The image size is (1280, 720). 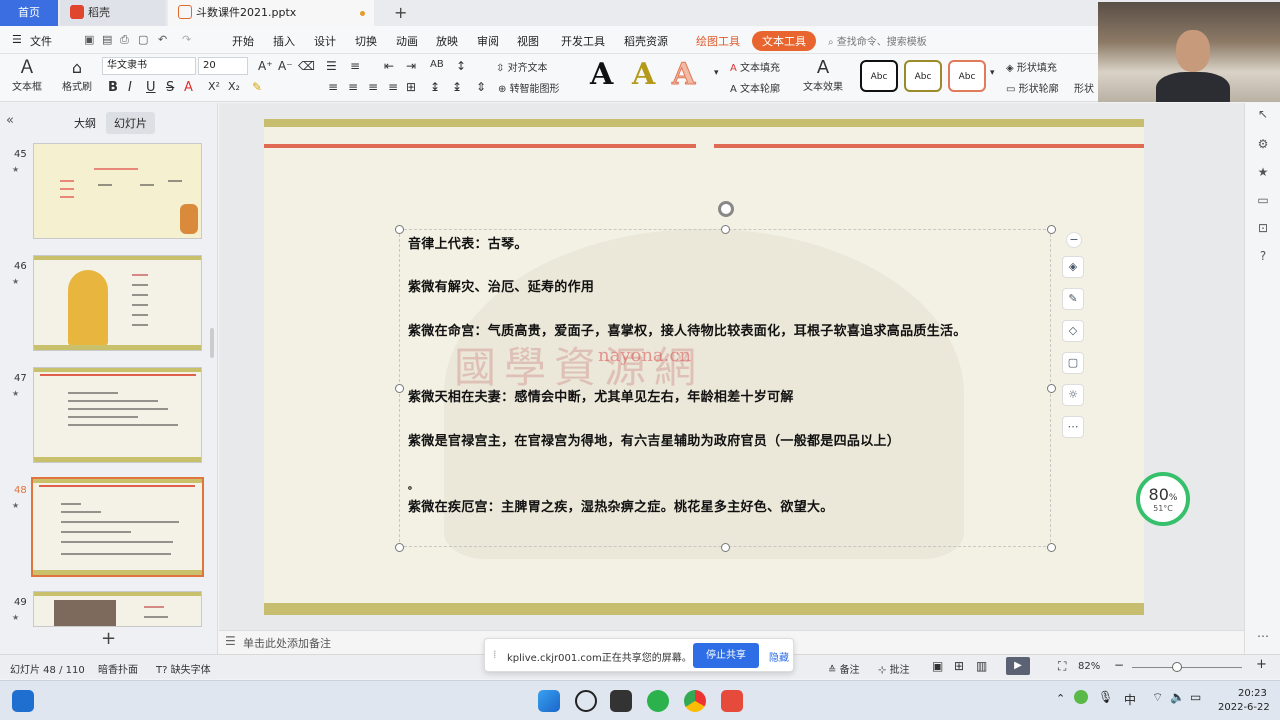 I want to click on layers-icon: ◈, so click(x=1073, y=267).